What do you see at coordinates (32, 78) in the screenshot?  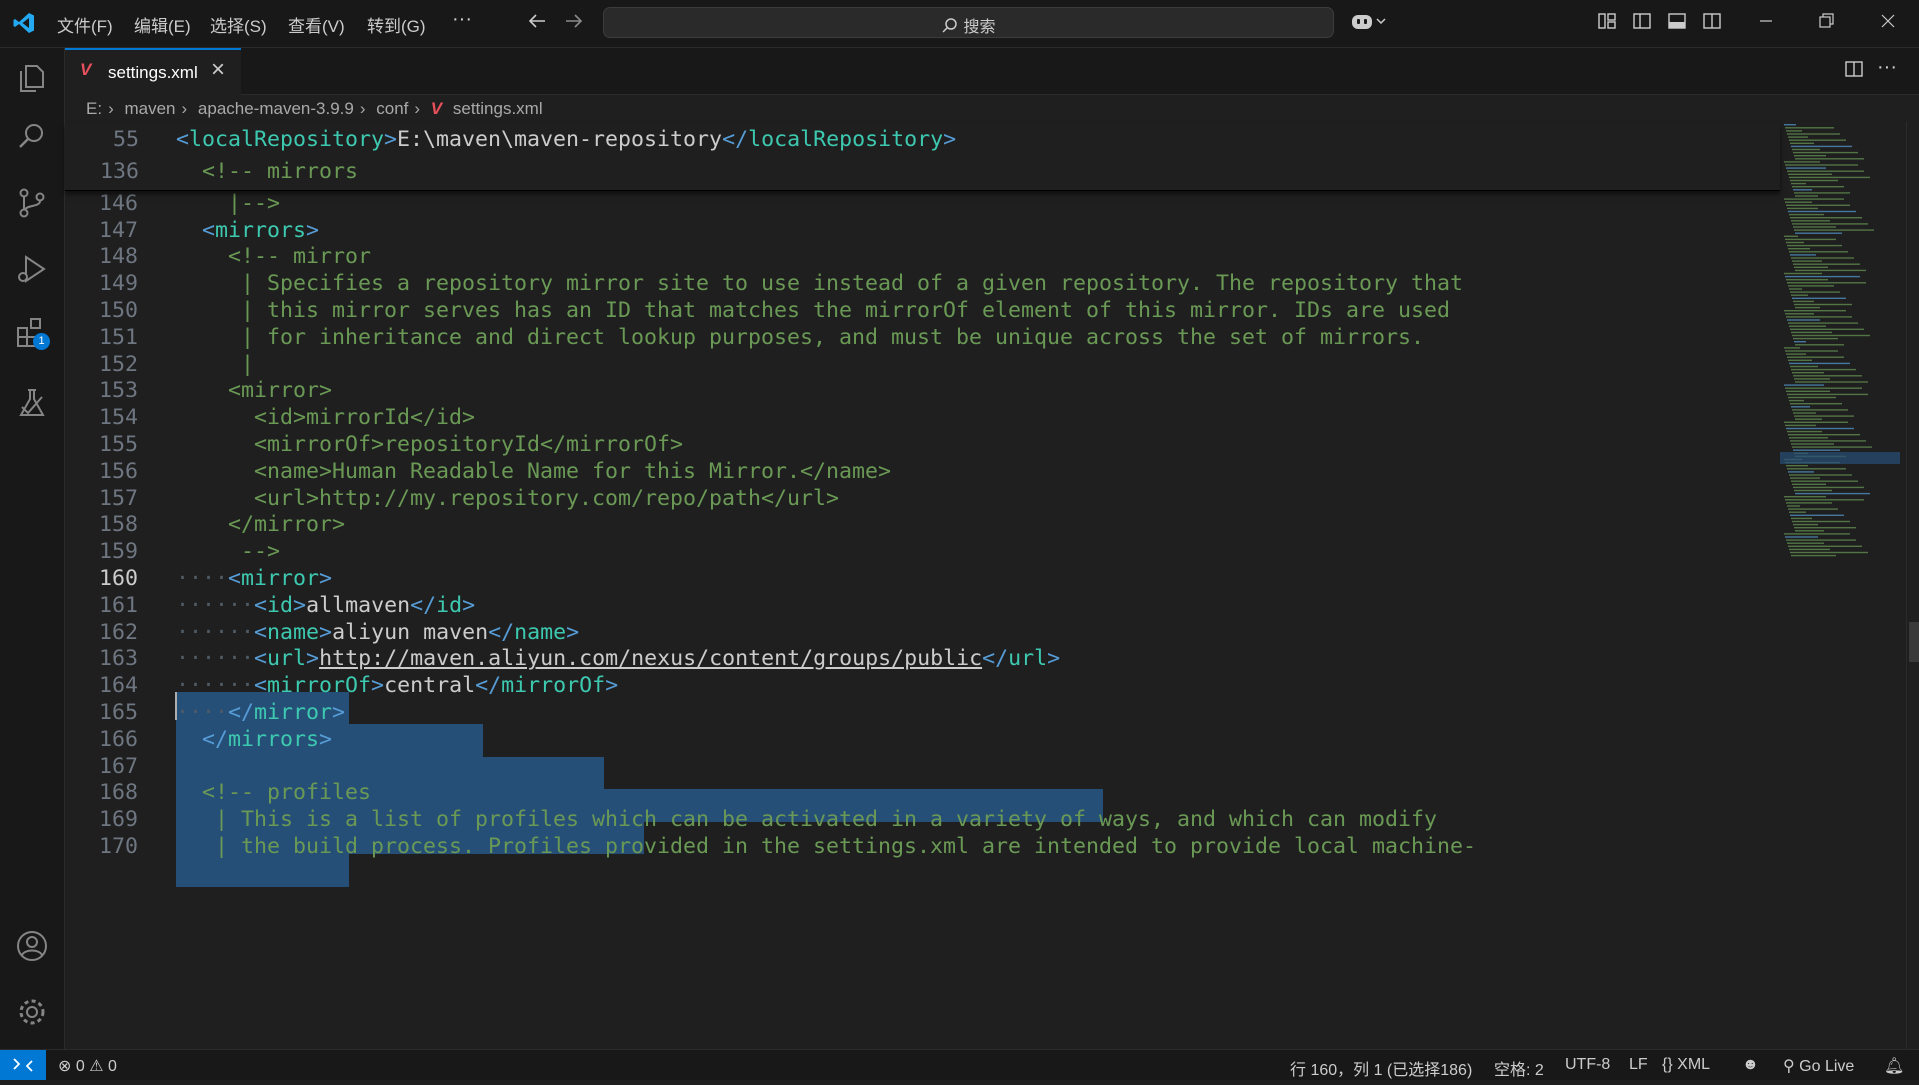 I see `explorer-icon` at bounding box center [32, 78].